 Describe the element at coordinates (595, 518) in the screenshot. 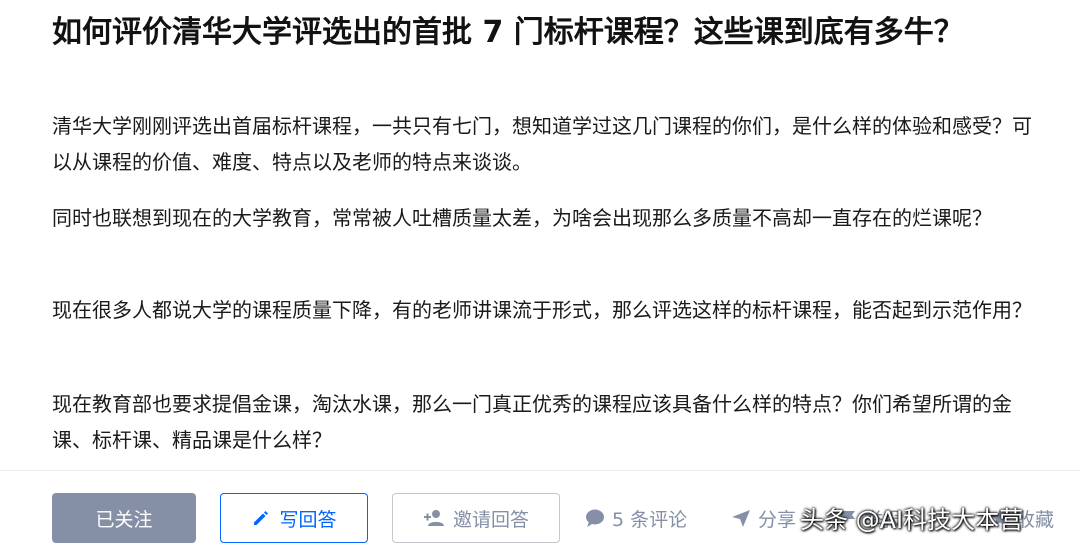

I see `comment-bubble-icon` at that location.